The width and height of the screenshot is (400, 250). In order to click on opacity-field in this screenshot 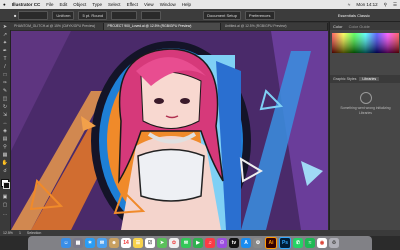, I will do `click(124, 15)`.